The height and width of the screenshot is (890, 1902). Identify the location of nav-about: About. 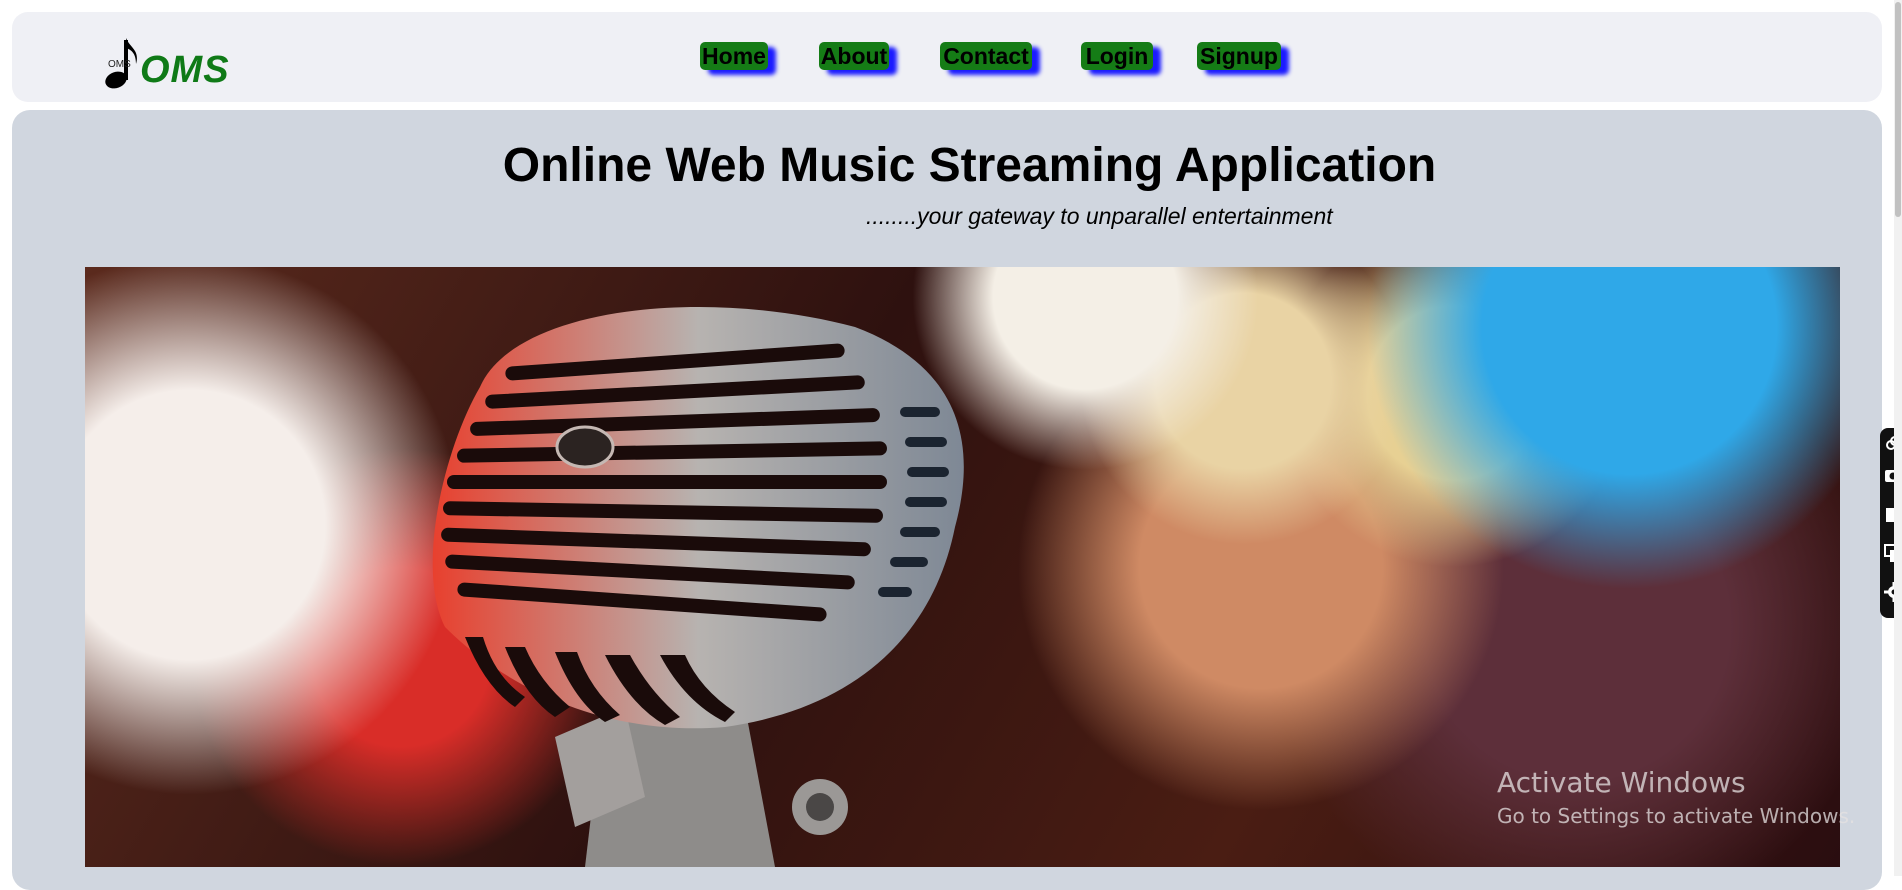
(854, 56).